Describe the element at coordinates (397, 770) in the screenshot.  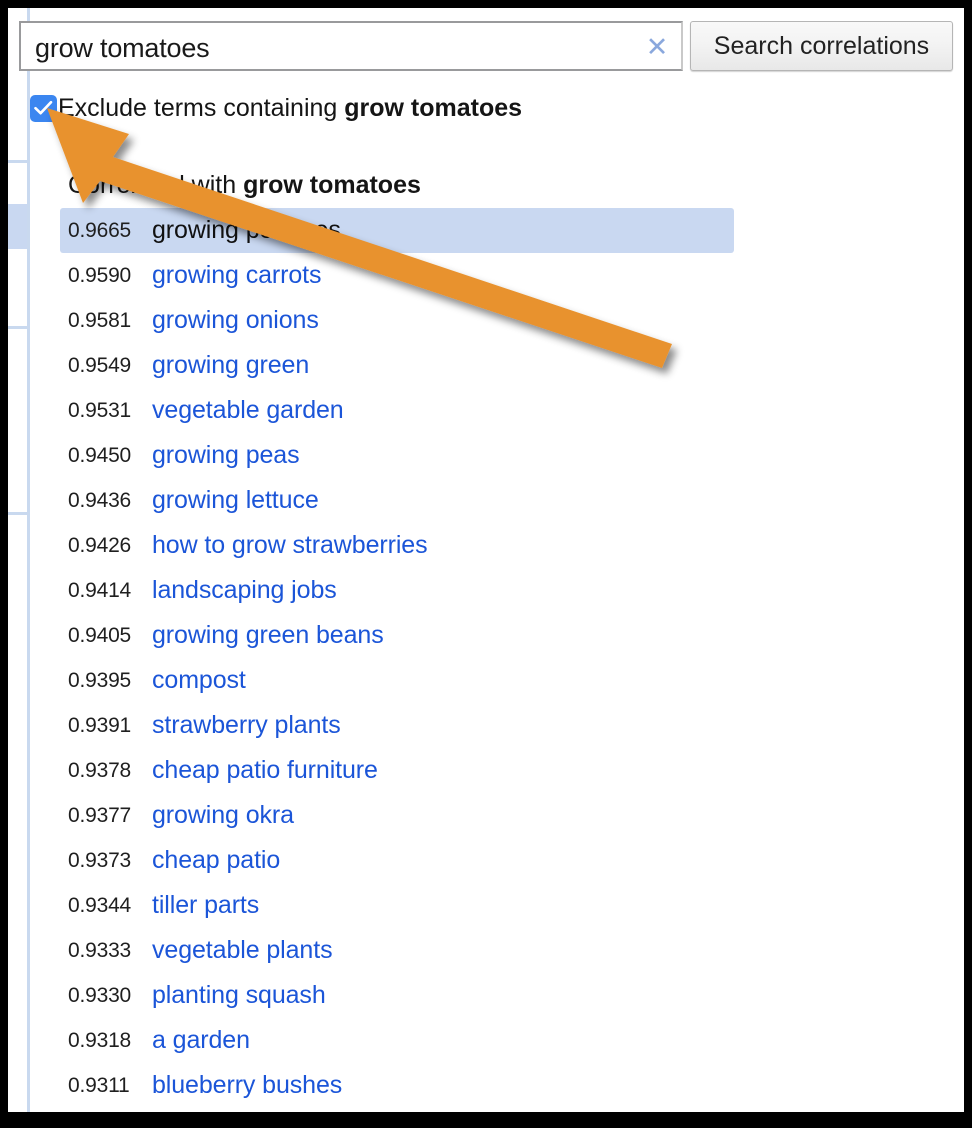
I see `correlated-term-row: 0.9378 cheap patio furniture` at that location.